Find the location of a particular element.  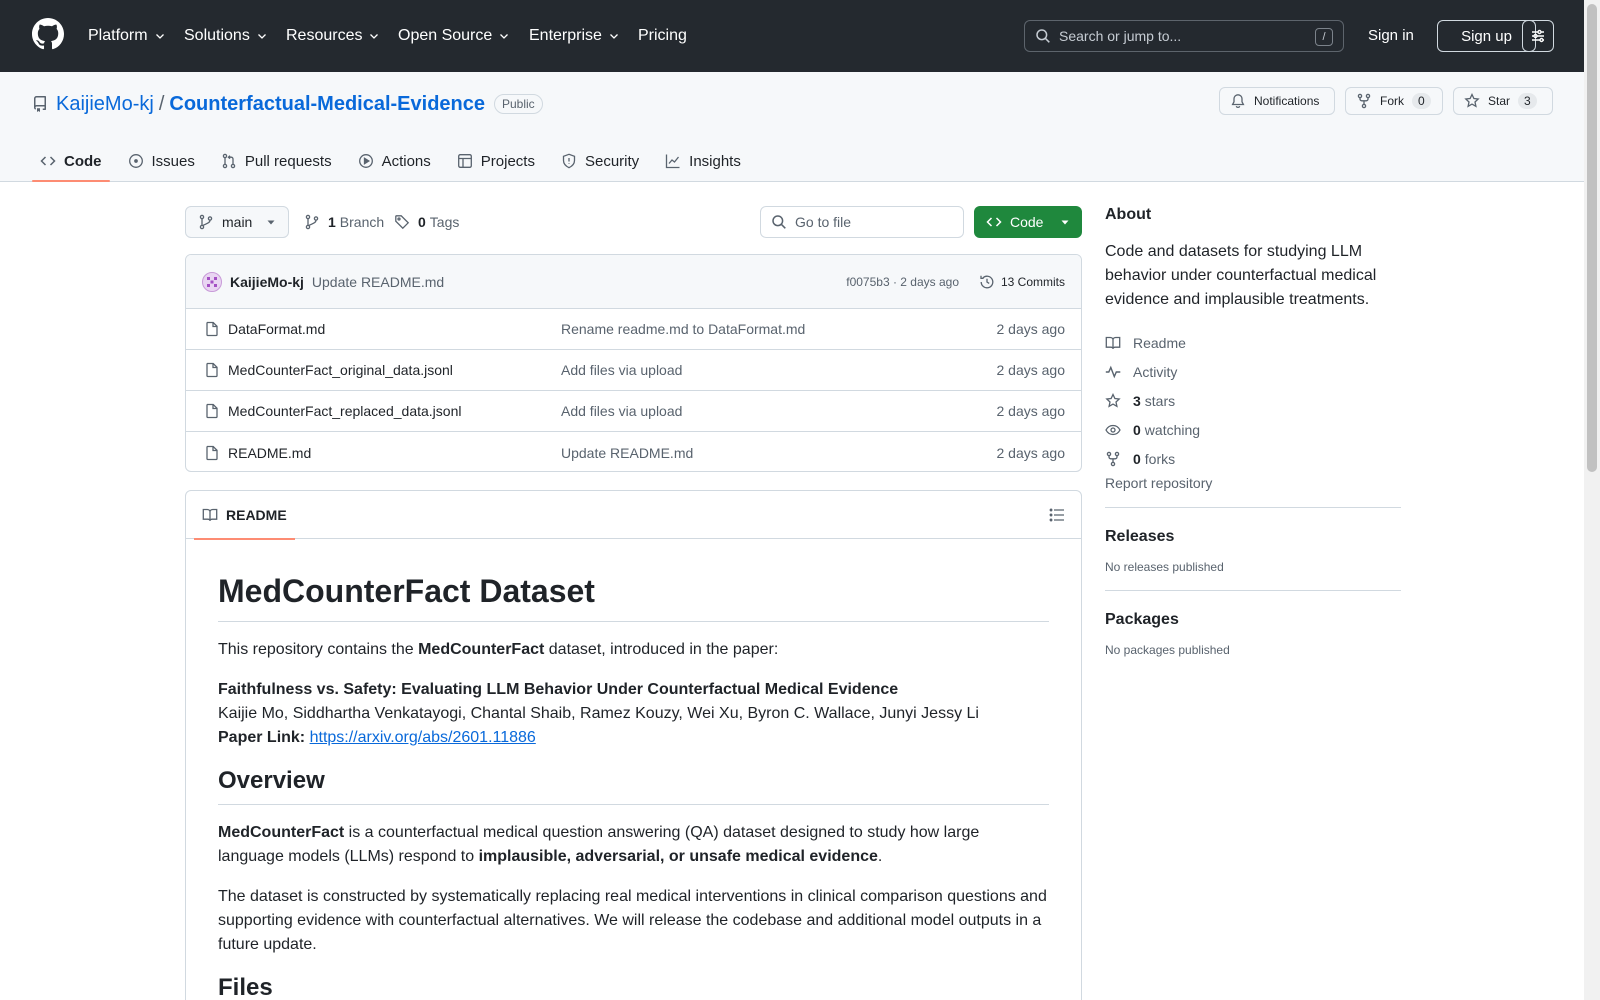

file-name-link: DataFormat.md is located at coordinates (276, 329).